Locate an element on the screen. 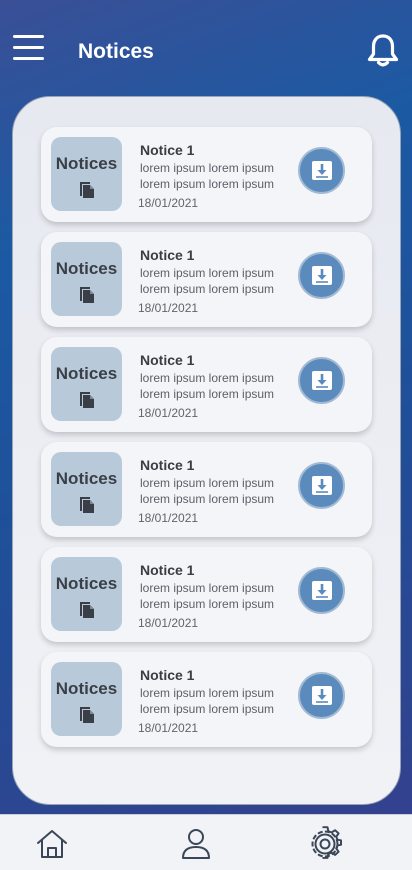 The image size is (412, 870). user-icon is located at coordinates (196, 844).